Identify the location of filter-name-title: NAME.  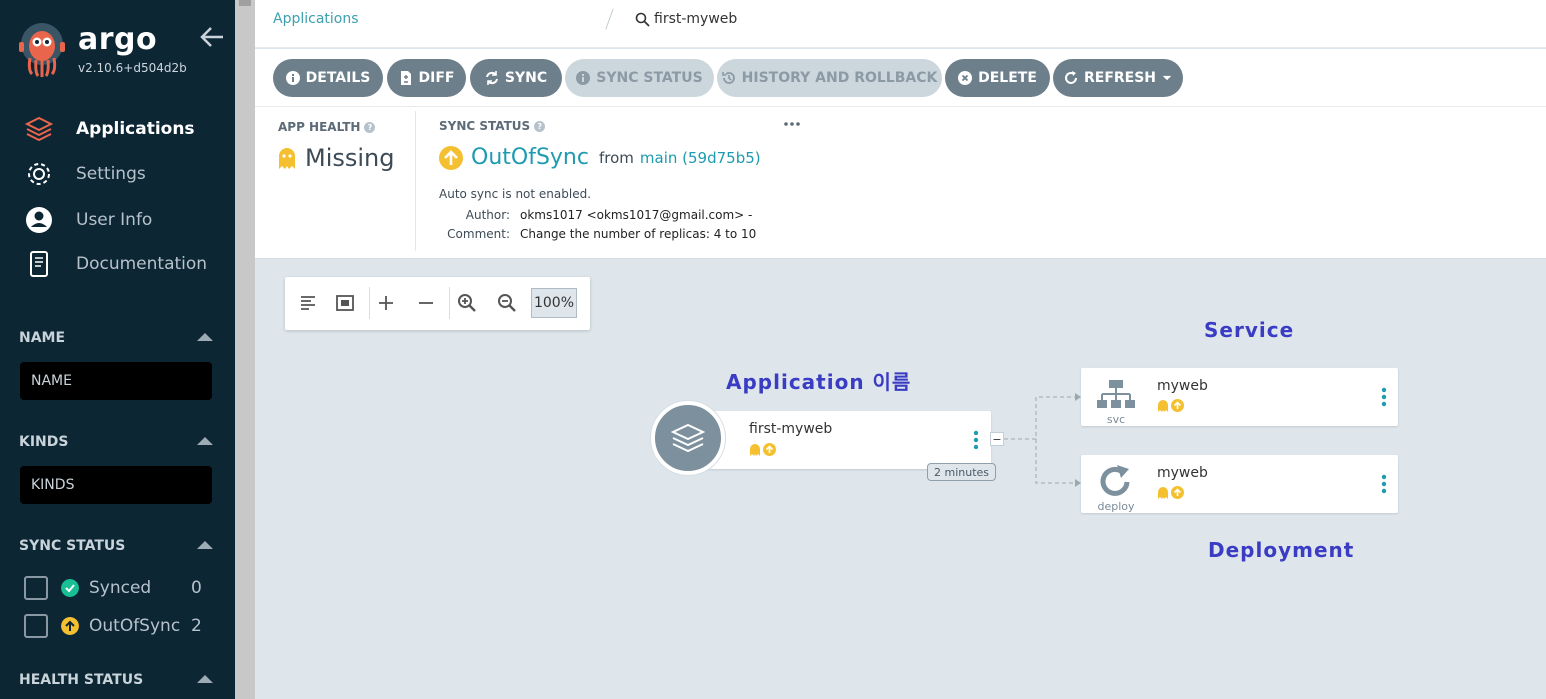
(42, 338).